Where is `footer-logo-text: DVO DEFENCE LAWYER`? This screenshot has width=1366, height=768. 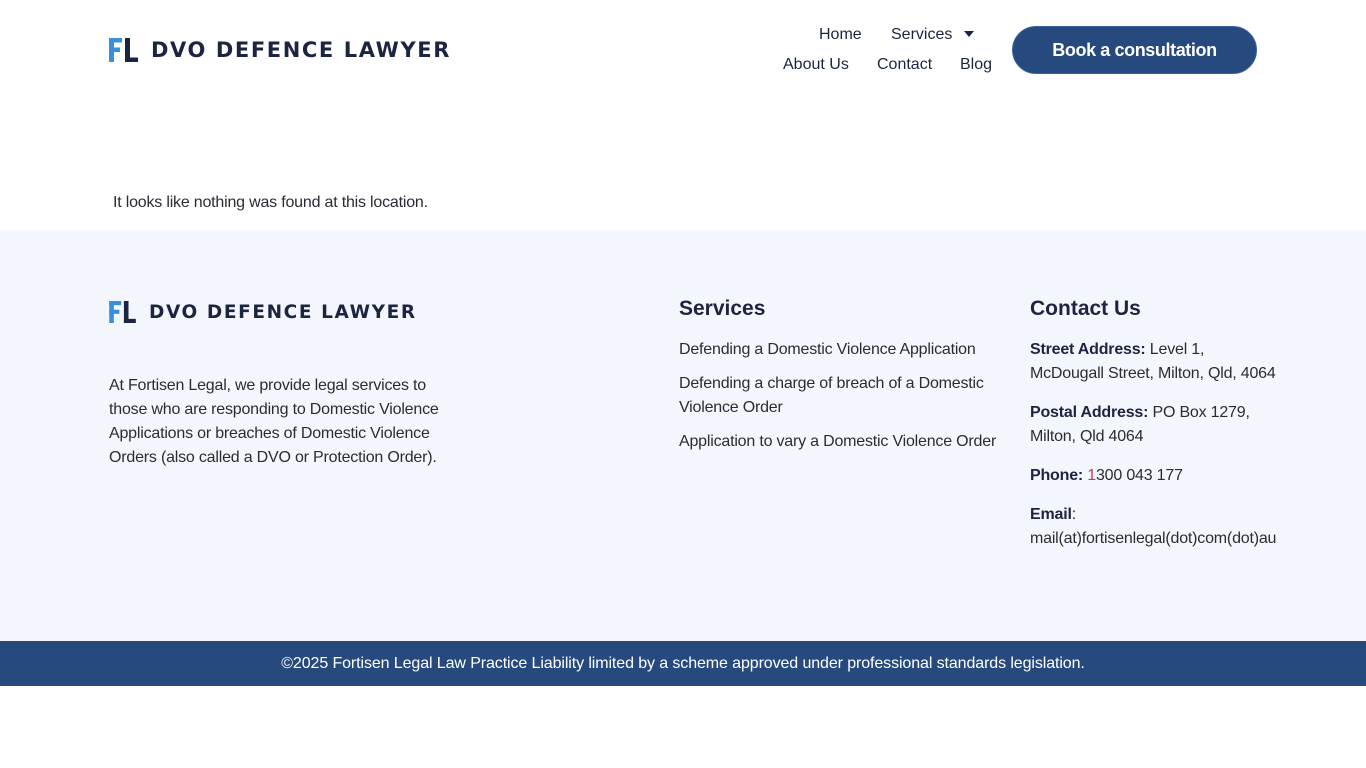 footer-logo-text: DVO DEFENCE LAWYER is located at coordinates (283, 312).